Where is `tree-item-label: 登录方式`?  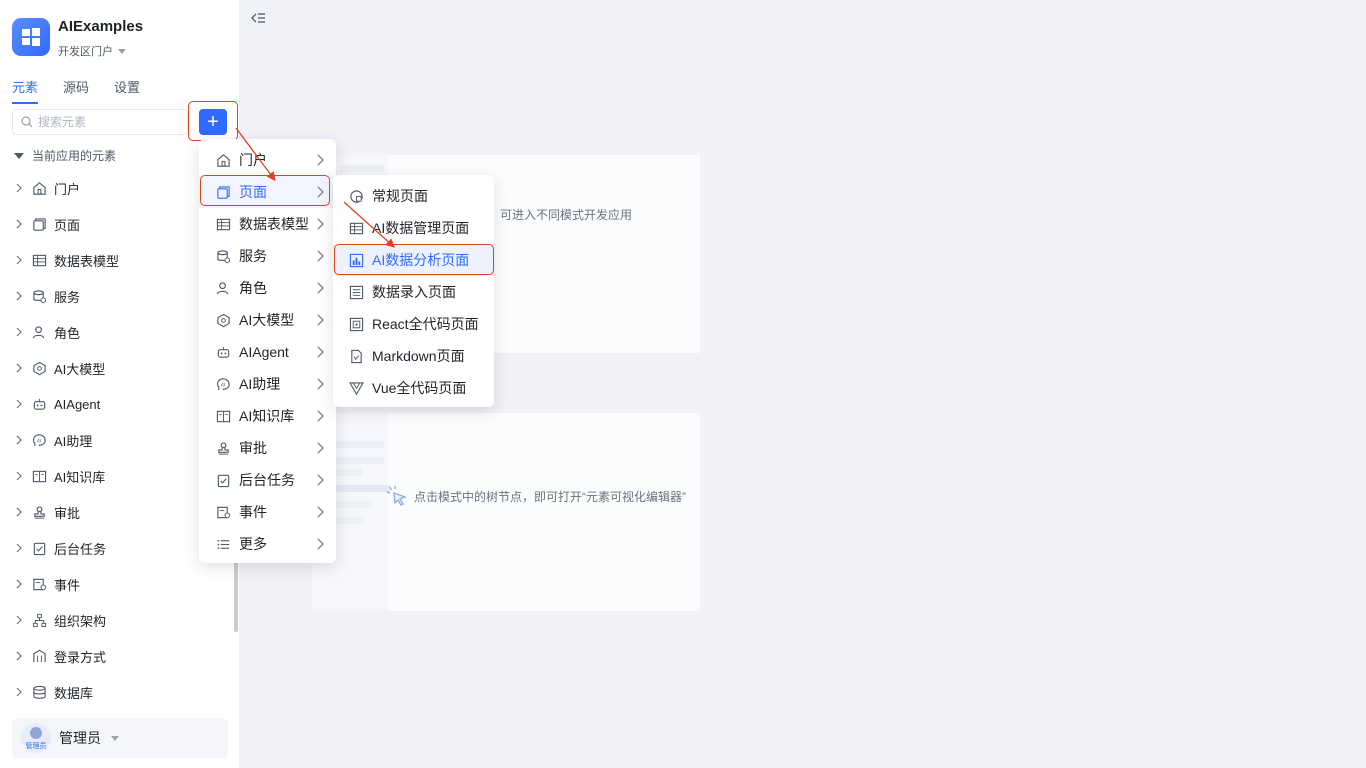 tree-item-label: 登录方式 is located at coordinates (80, 657).